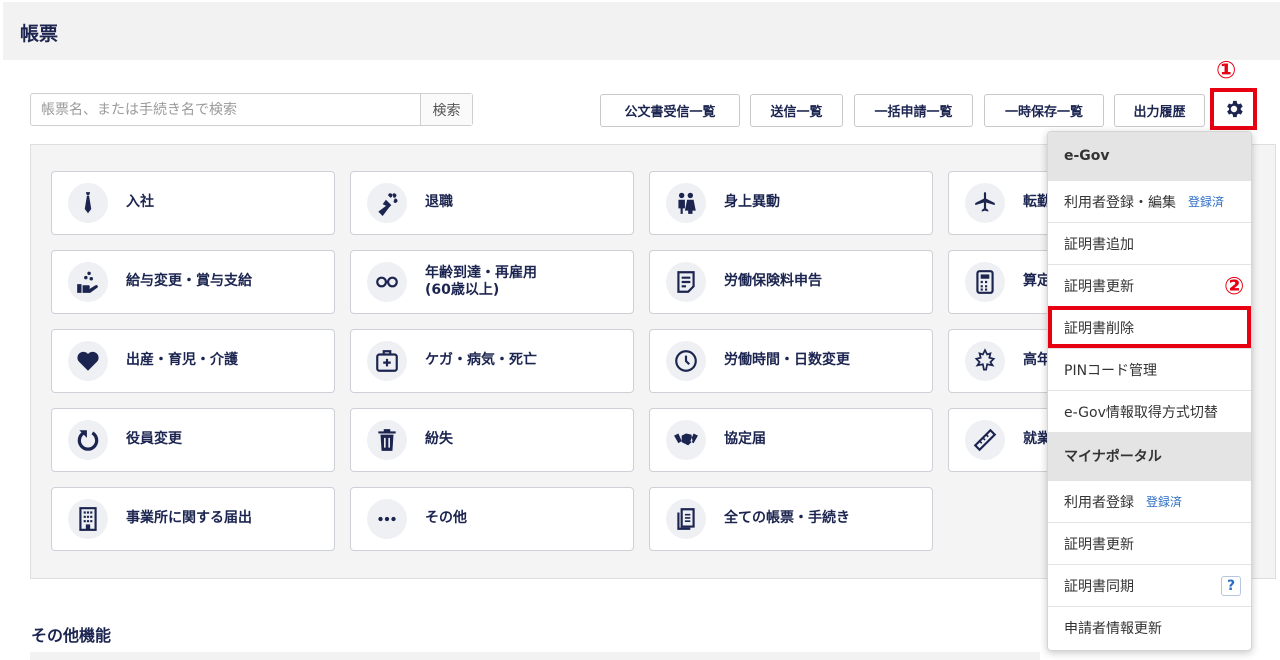 Image resolution: width=1280 pixels, height=660 pixels. What do you see at coordinates (686, 282) in the screenshot?
I see `document-icon` at bounding box center [686, 282].